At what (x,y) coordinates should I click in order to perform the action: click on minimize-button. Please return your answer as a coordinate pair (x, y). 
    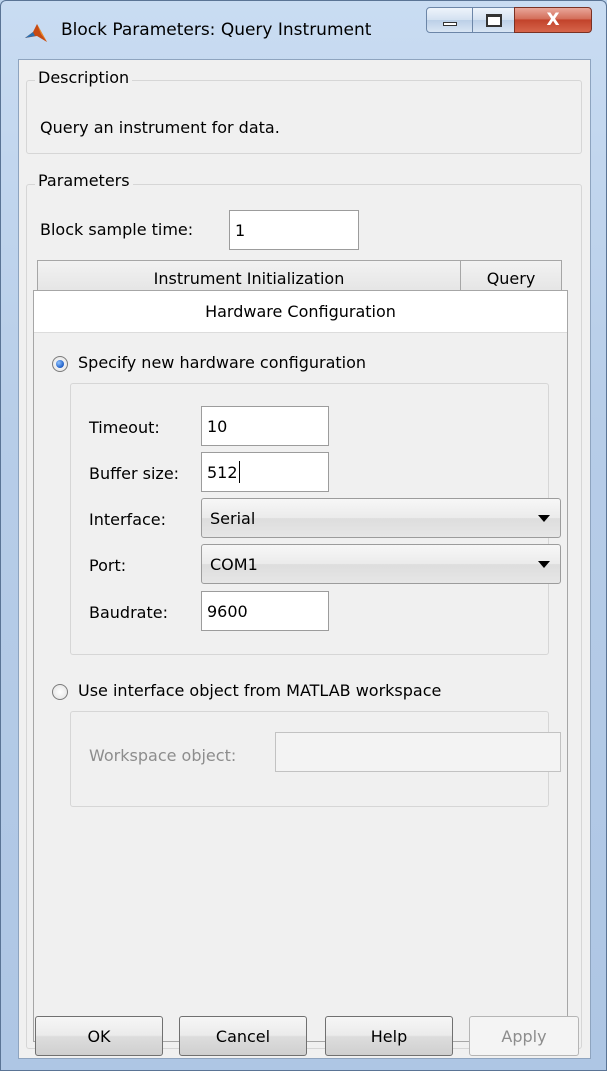
    Looking at the image, I should click on (449, 20).